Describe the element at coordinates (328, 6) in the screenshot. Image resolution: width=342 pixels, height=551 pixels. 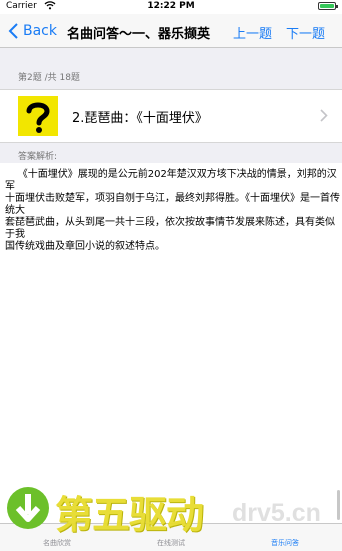
I see `battery-icon` at that location.